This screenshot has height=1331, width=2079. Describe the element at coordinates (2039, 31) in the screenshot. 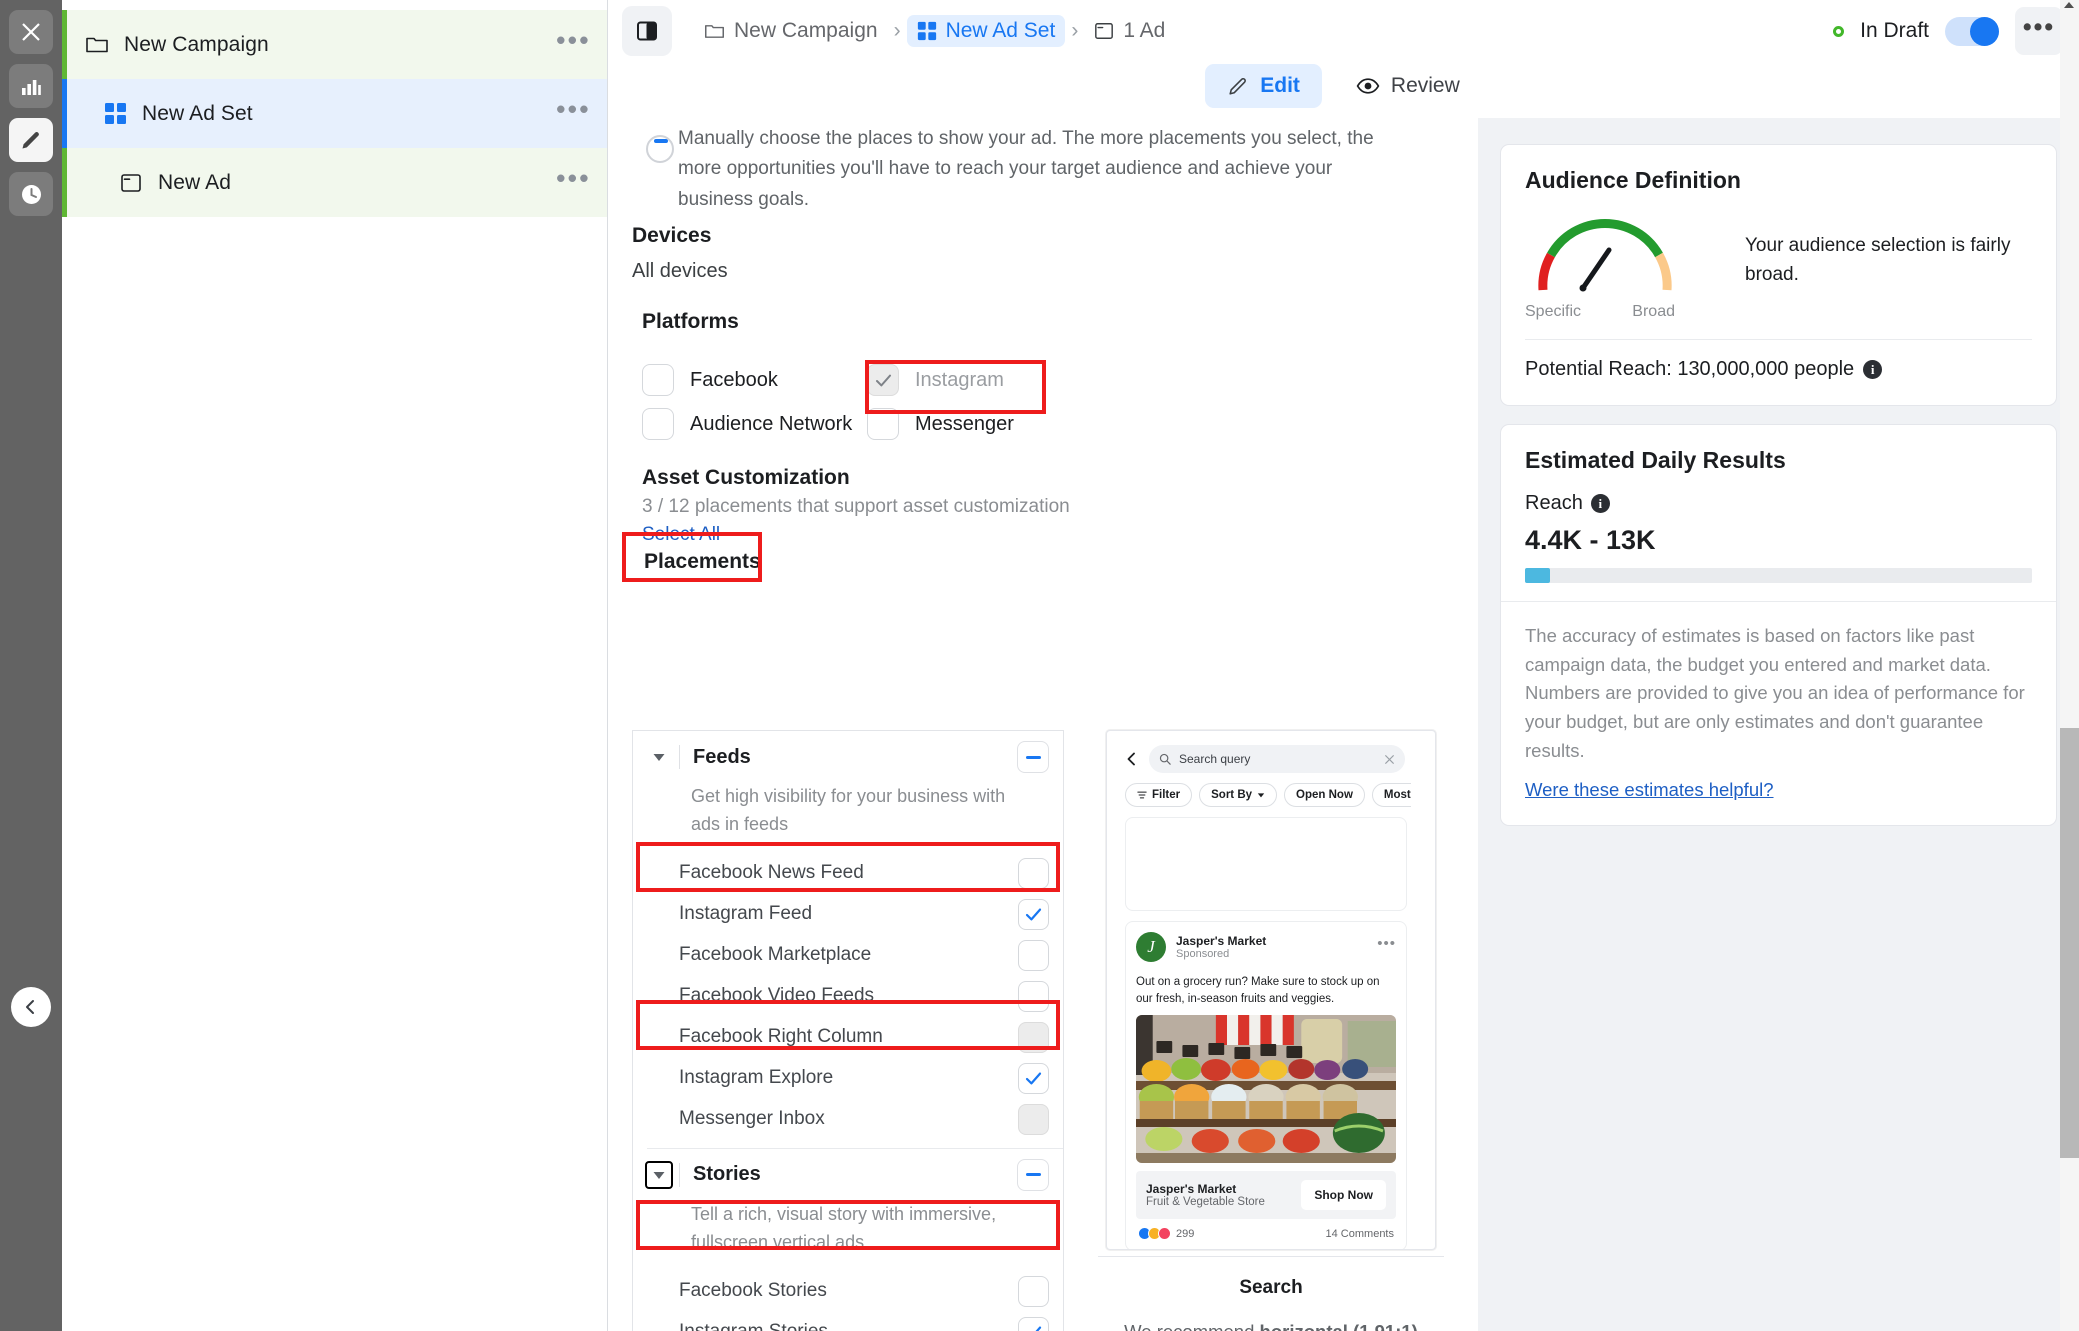

I see `more-options-button: •••` at that location.